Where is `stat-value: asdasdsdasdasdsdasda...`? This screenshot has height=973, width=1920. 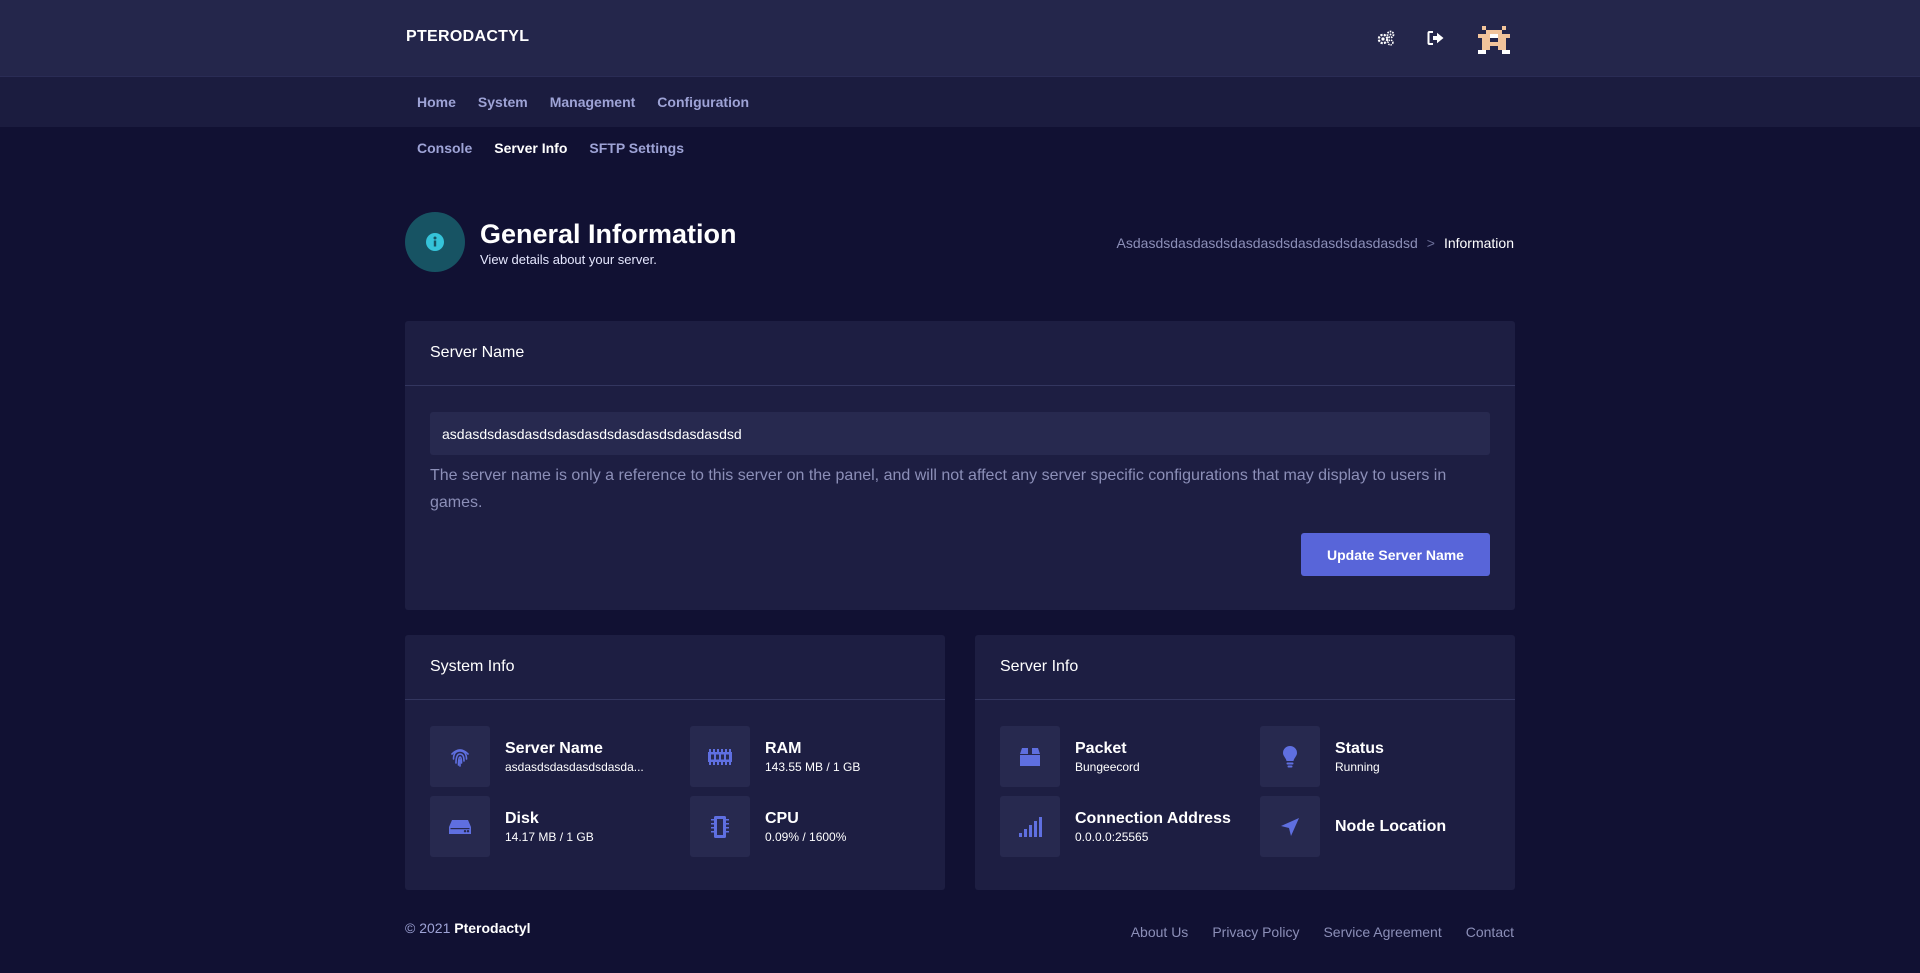
stat-value: asdasdsdasdasdsdasda... is located at coordinates (574, 766).